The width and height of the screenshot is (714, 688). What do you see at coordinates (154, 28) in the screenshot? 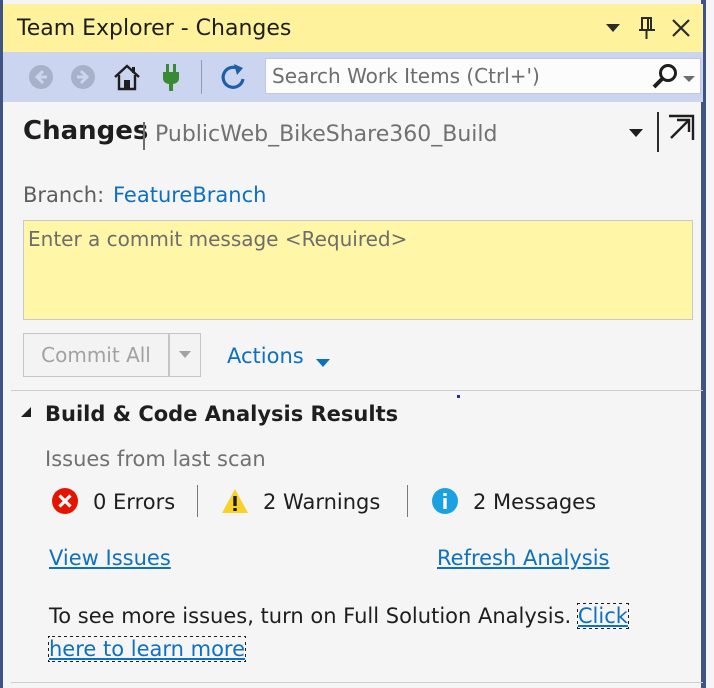
I see `window-title: Team Explorer - Changes` at bounding box center [154, 28].